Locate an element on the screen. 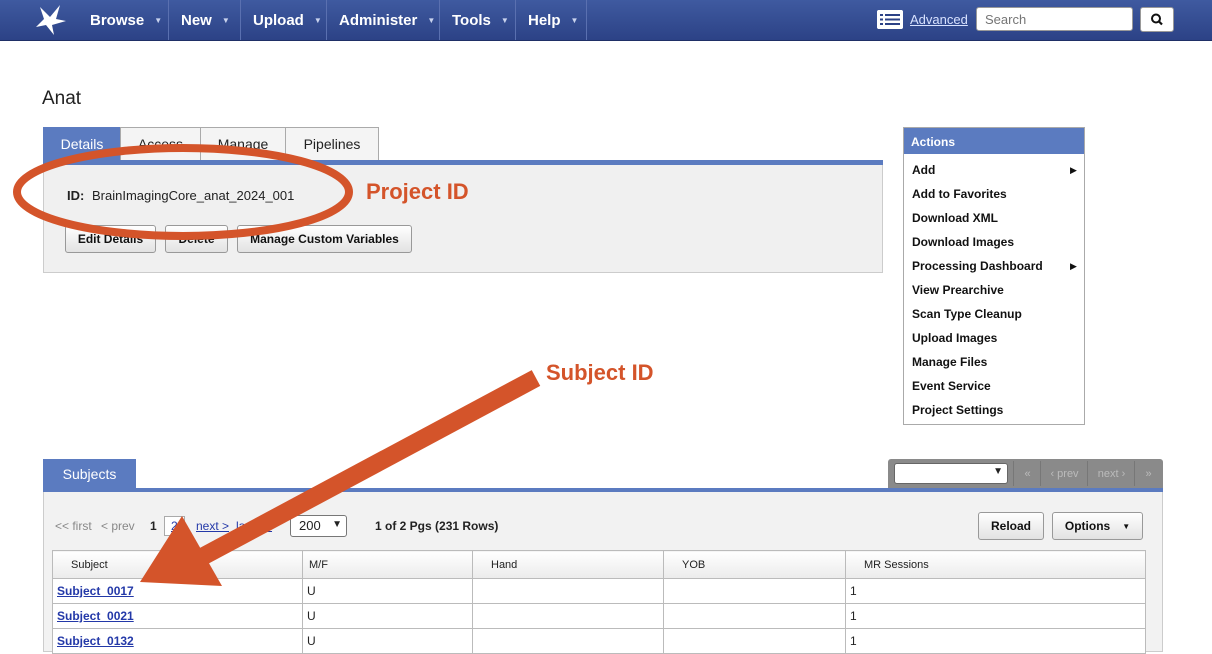 Image resolution: width=1212 pixels, height=654 pixels. subject-id-arrow-shaft is located at coordinates (368, 468).